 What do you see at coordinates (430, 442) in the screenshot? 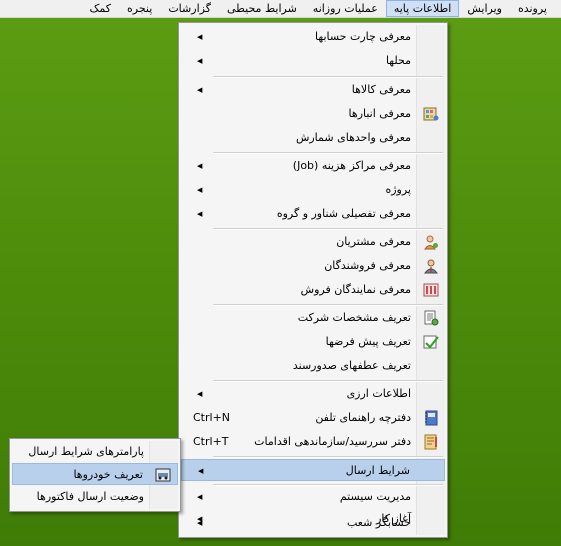
I see `planner-icon` at bounding box center [430, 442].